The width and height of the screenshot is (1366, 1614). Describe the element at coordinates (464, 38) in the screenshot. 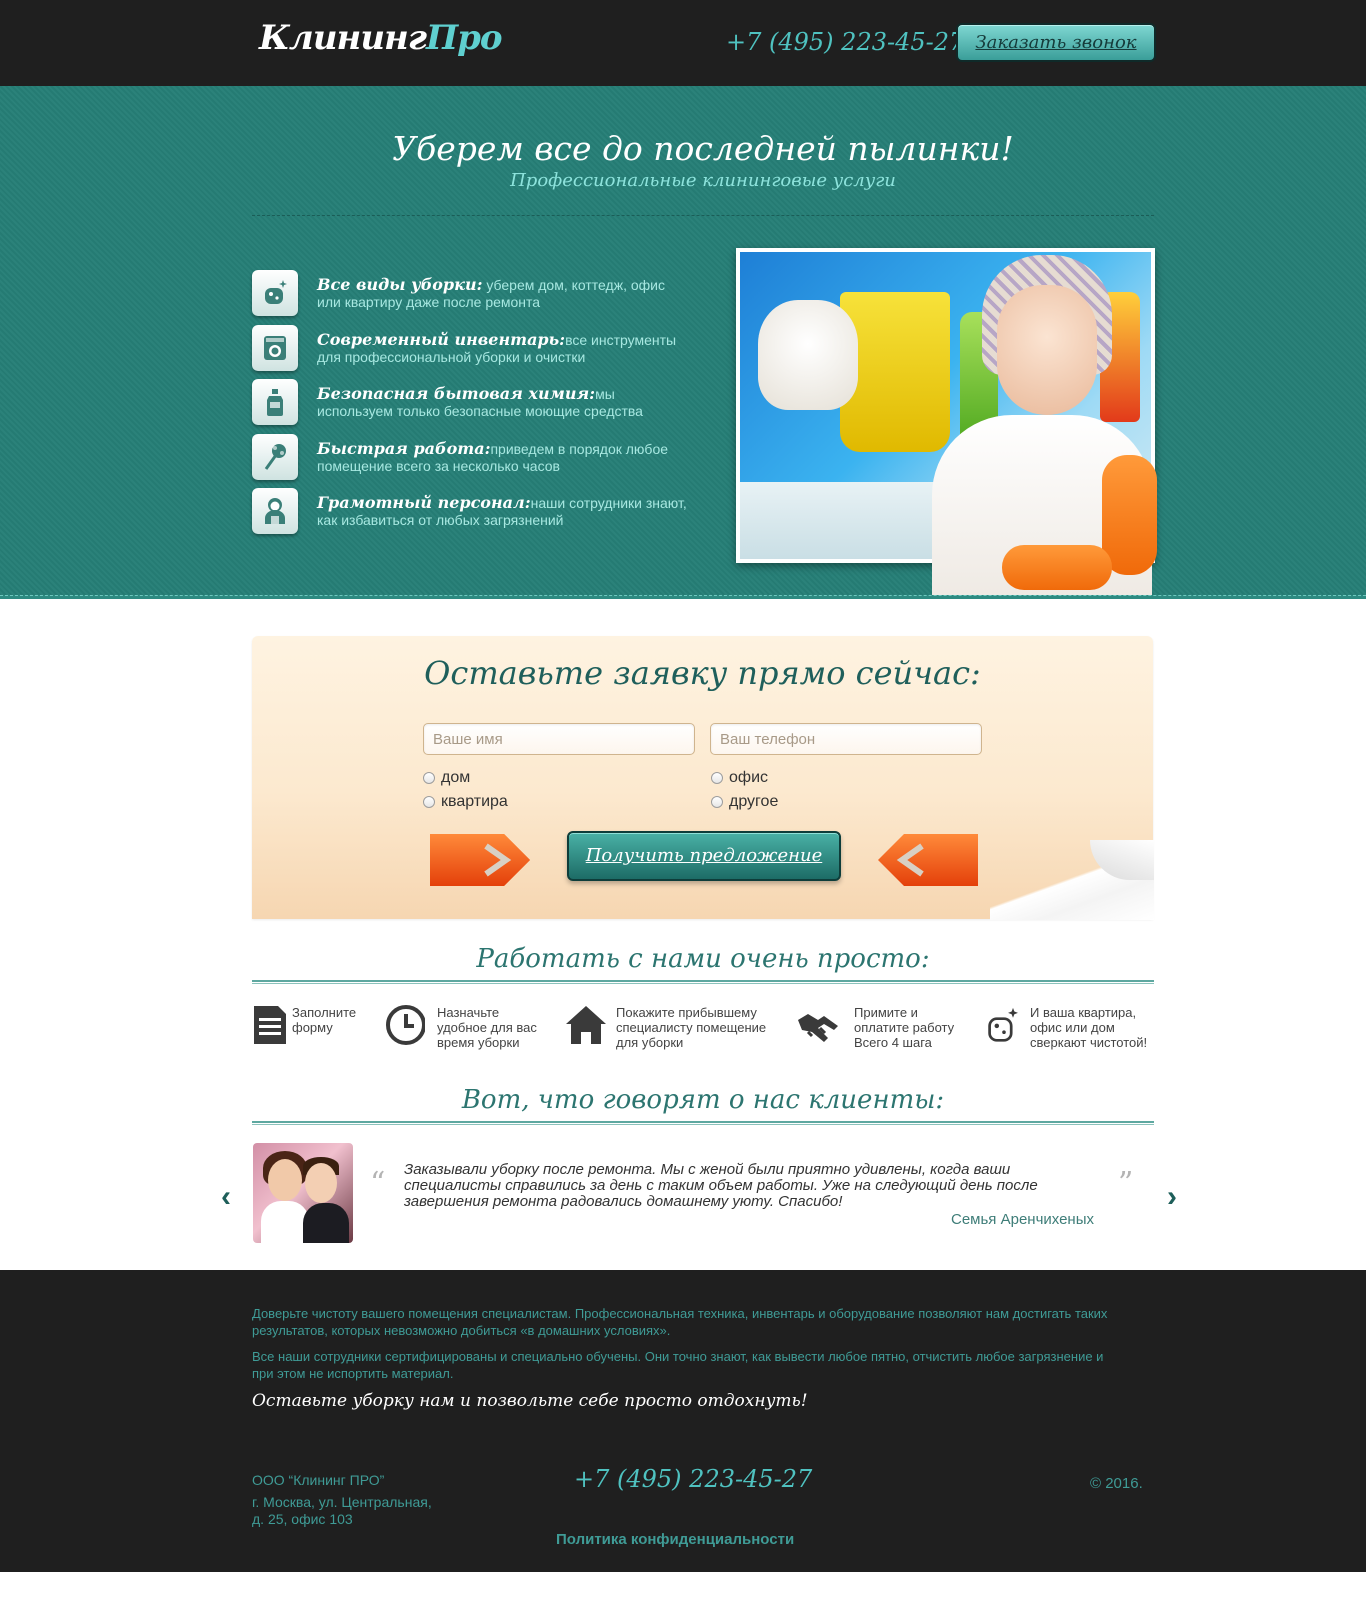

I see `logo-accent: Про` at that location.